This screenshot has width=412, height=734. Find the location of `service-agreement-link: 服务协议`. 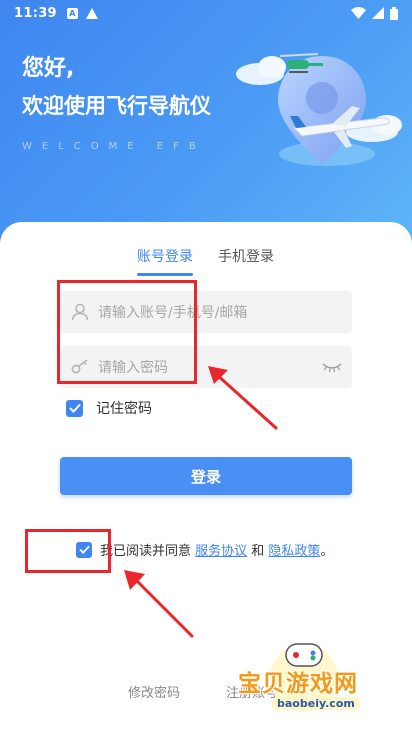

service-agreement-link: 服务协议 is located at coordinates (221, 551).